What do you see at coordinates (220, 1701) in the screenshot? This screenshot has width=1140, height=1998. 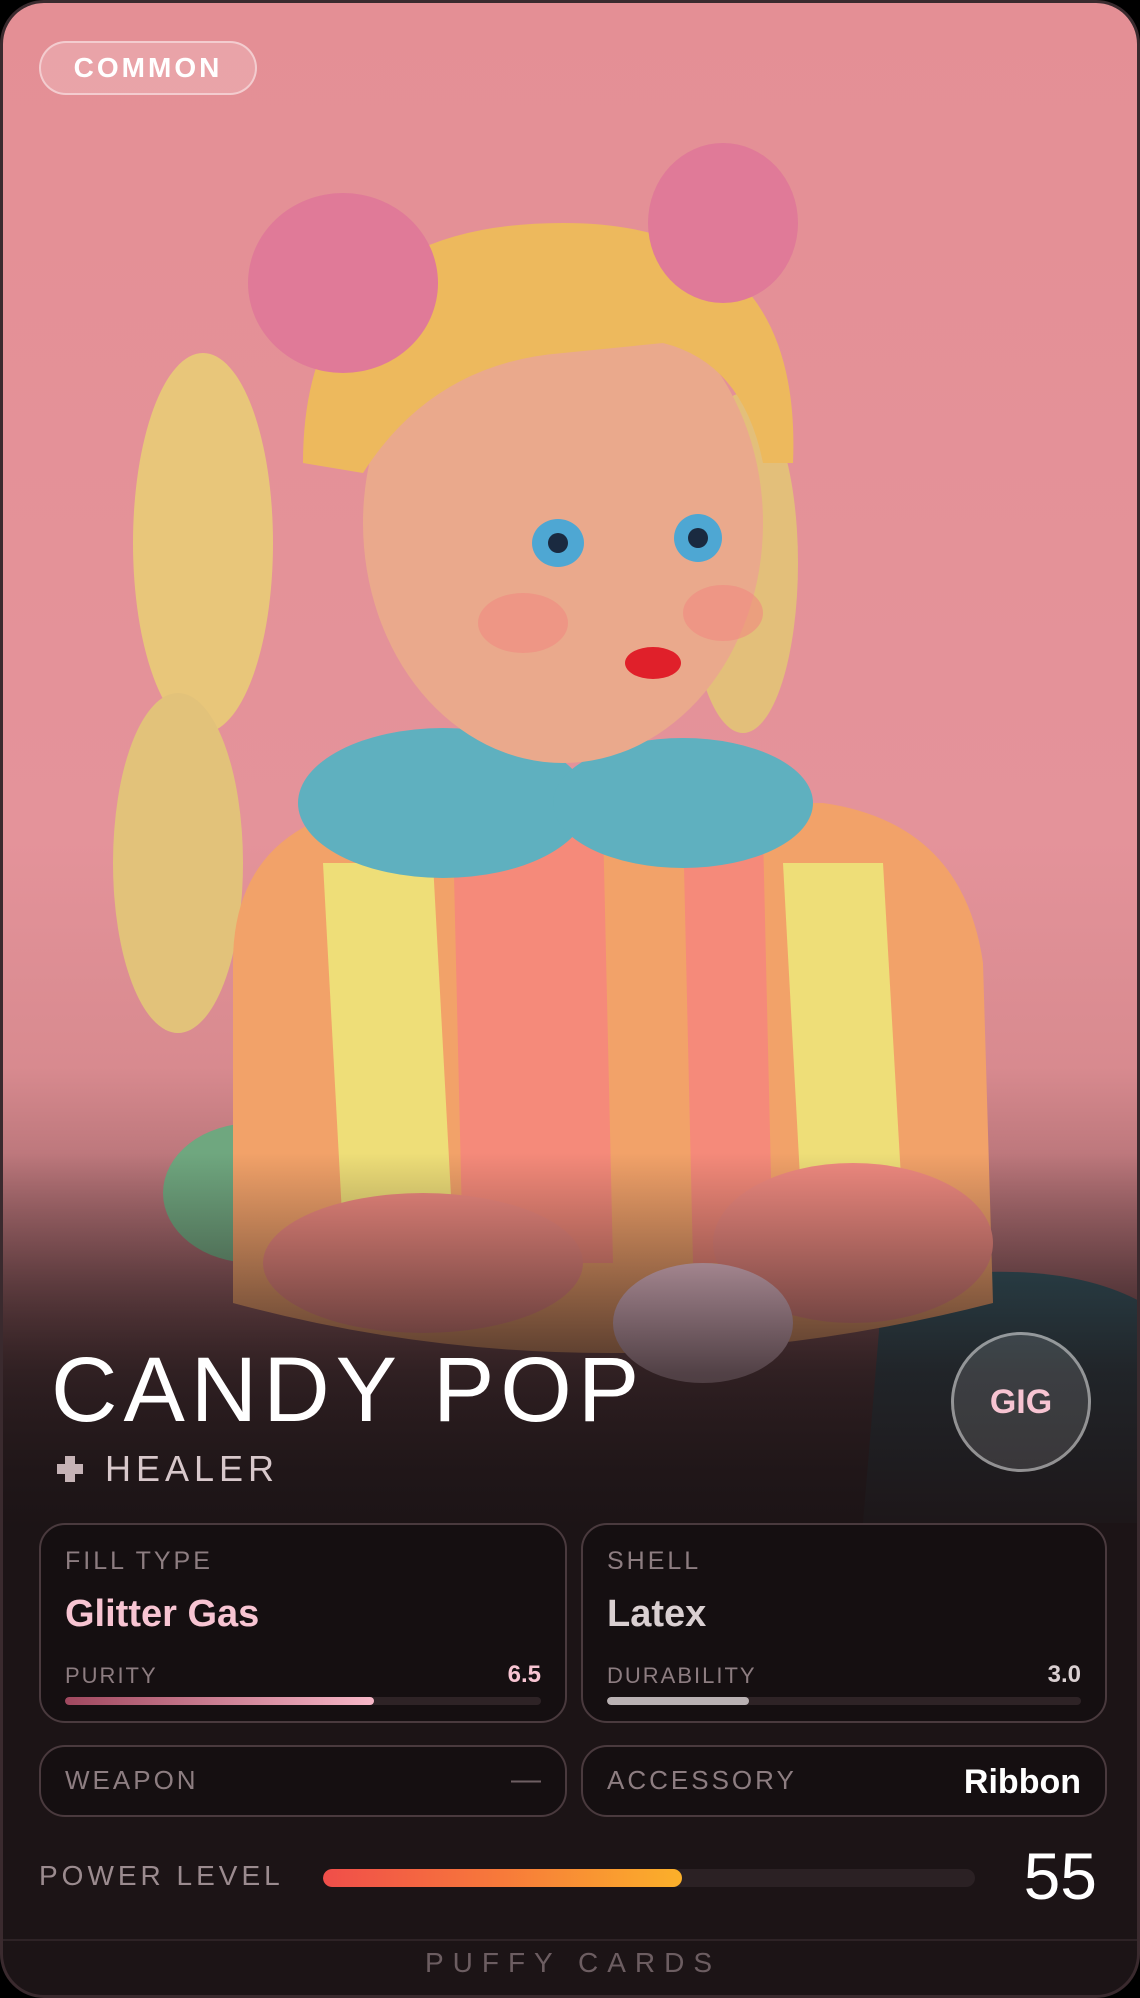 I see `purity-bar-fill` at bounding box center [220, 1701].